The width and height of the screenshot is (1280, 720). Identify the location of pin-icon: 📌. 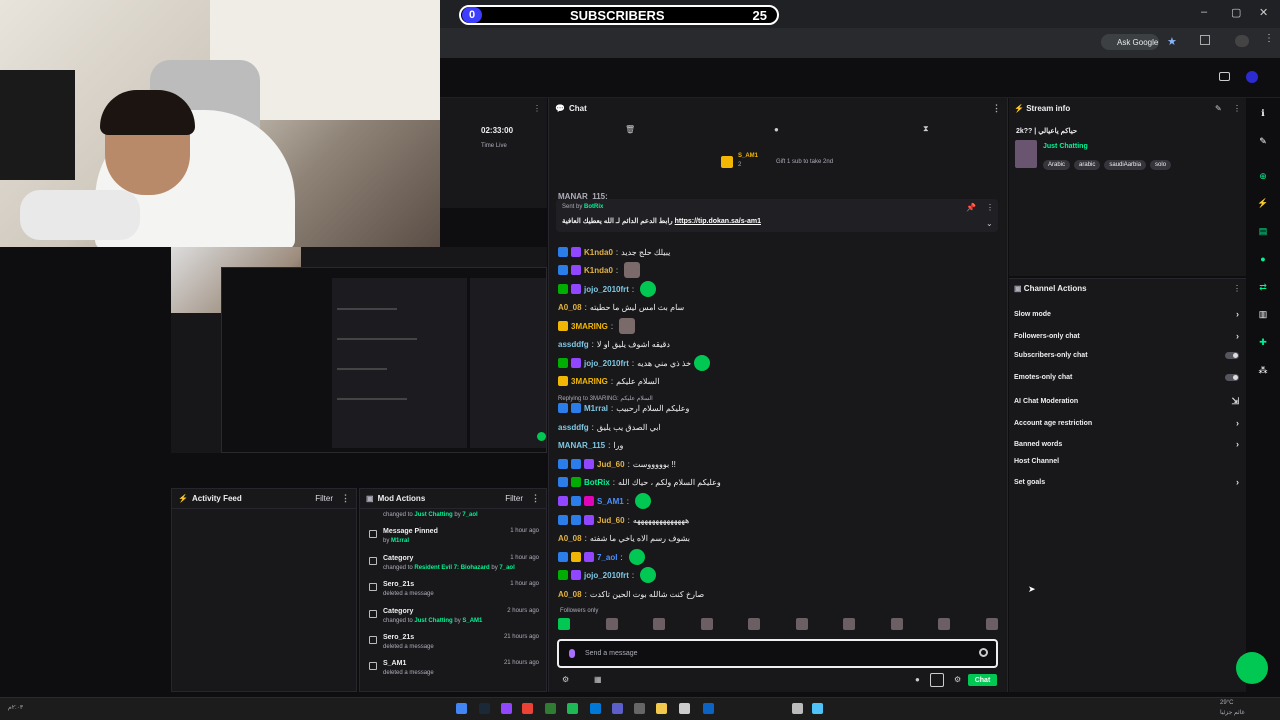
(971, 207).